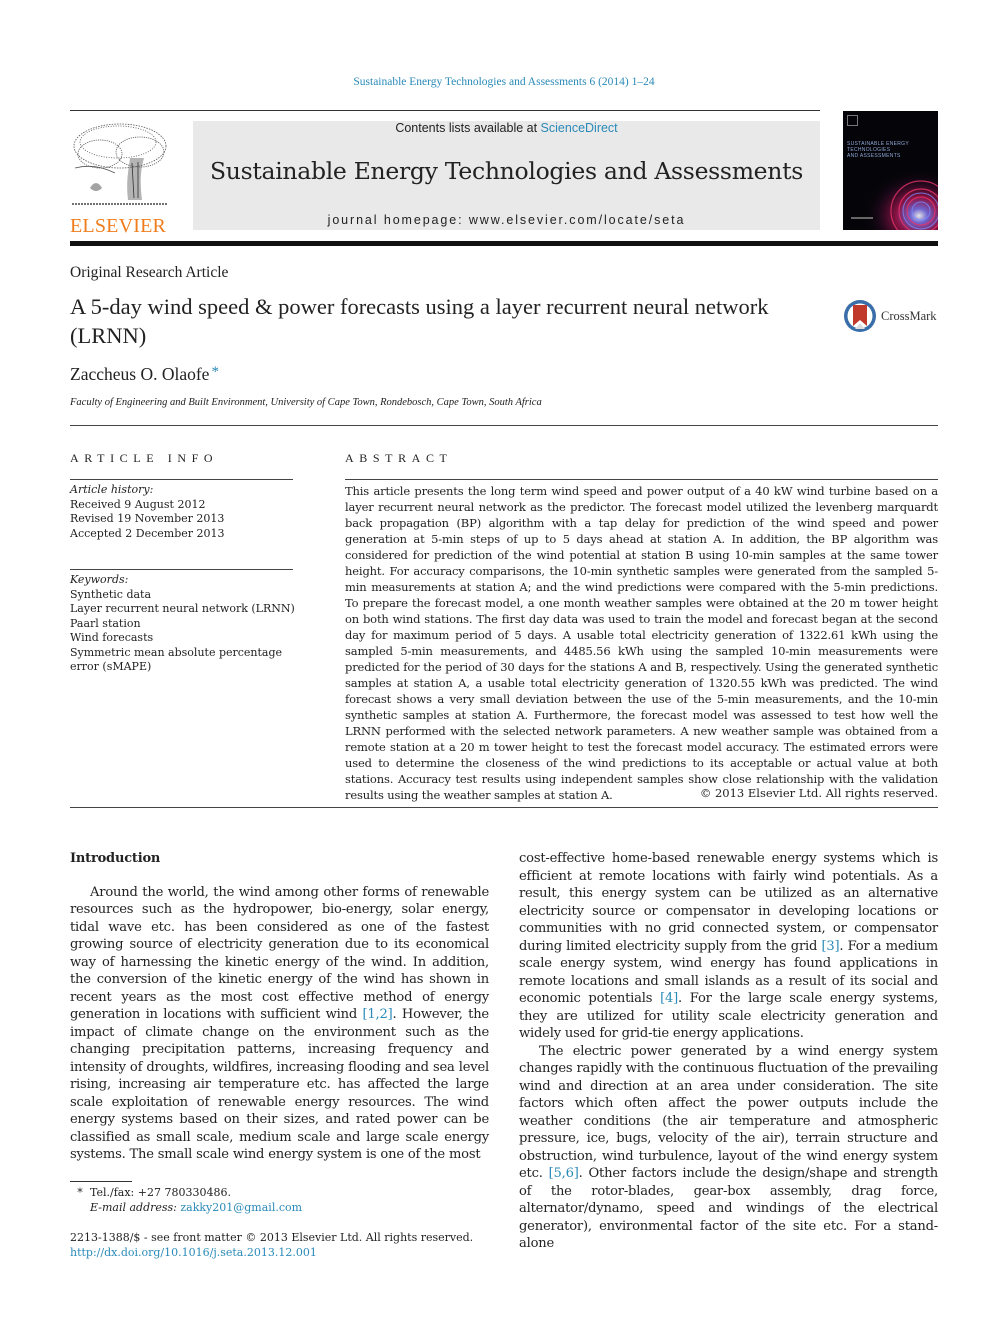 The width and height of the screenshot is (992, 1323). What do you see at coordinates (215, 372) in the screenshot?
I see `corresponding-author-marker: *` at bounding box center [215, 372].